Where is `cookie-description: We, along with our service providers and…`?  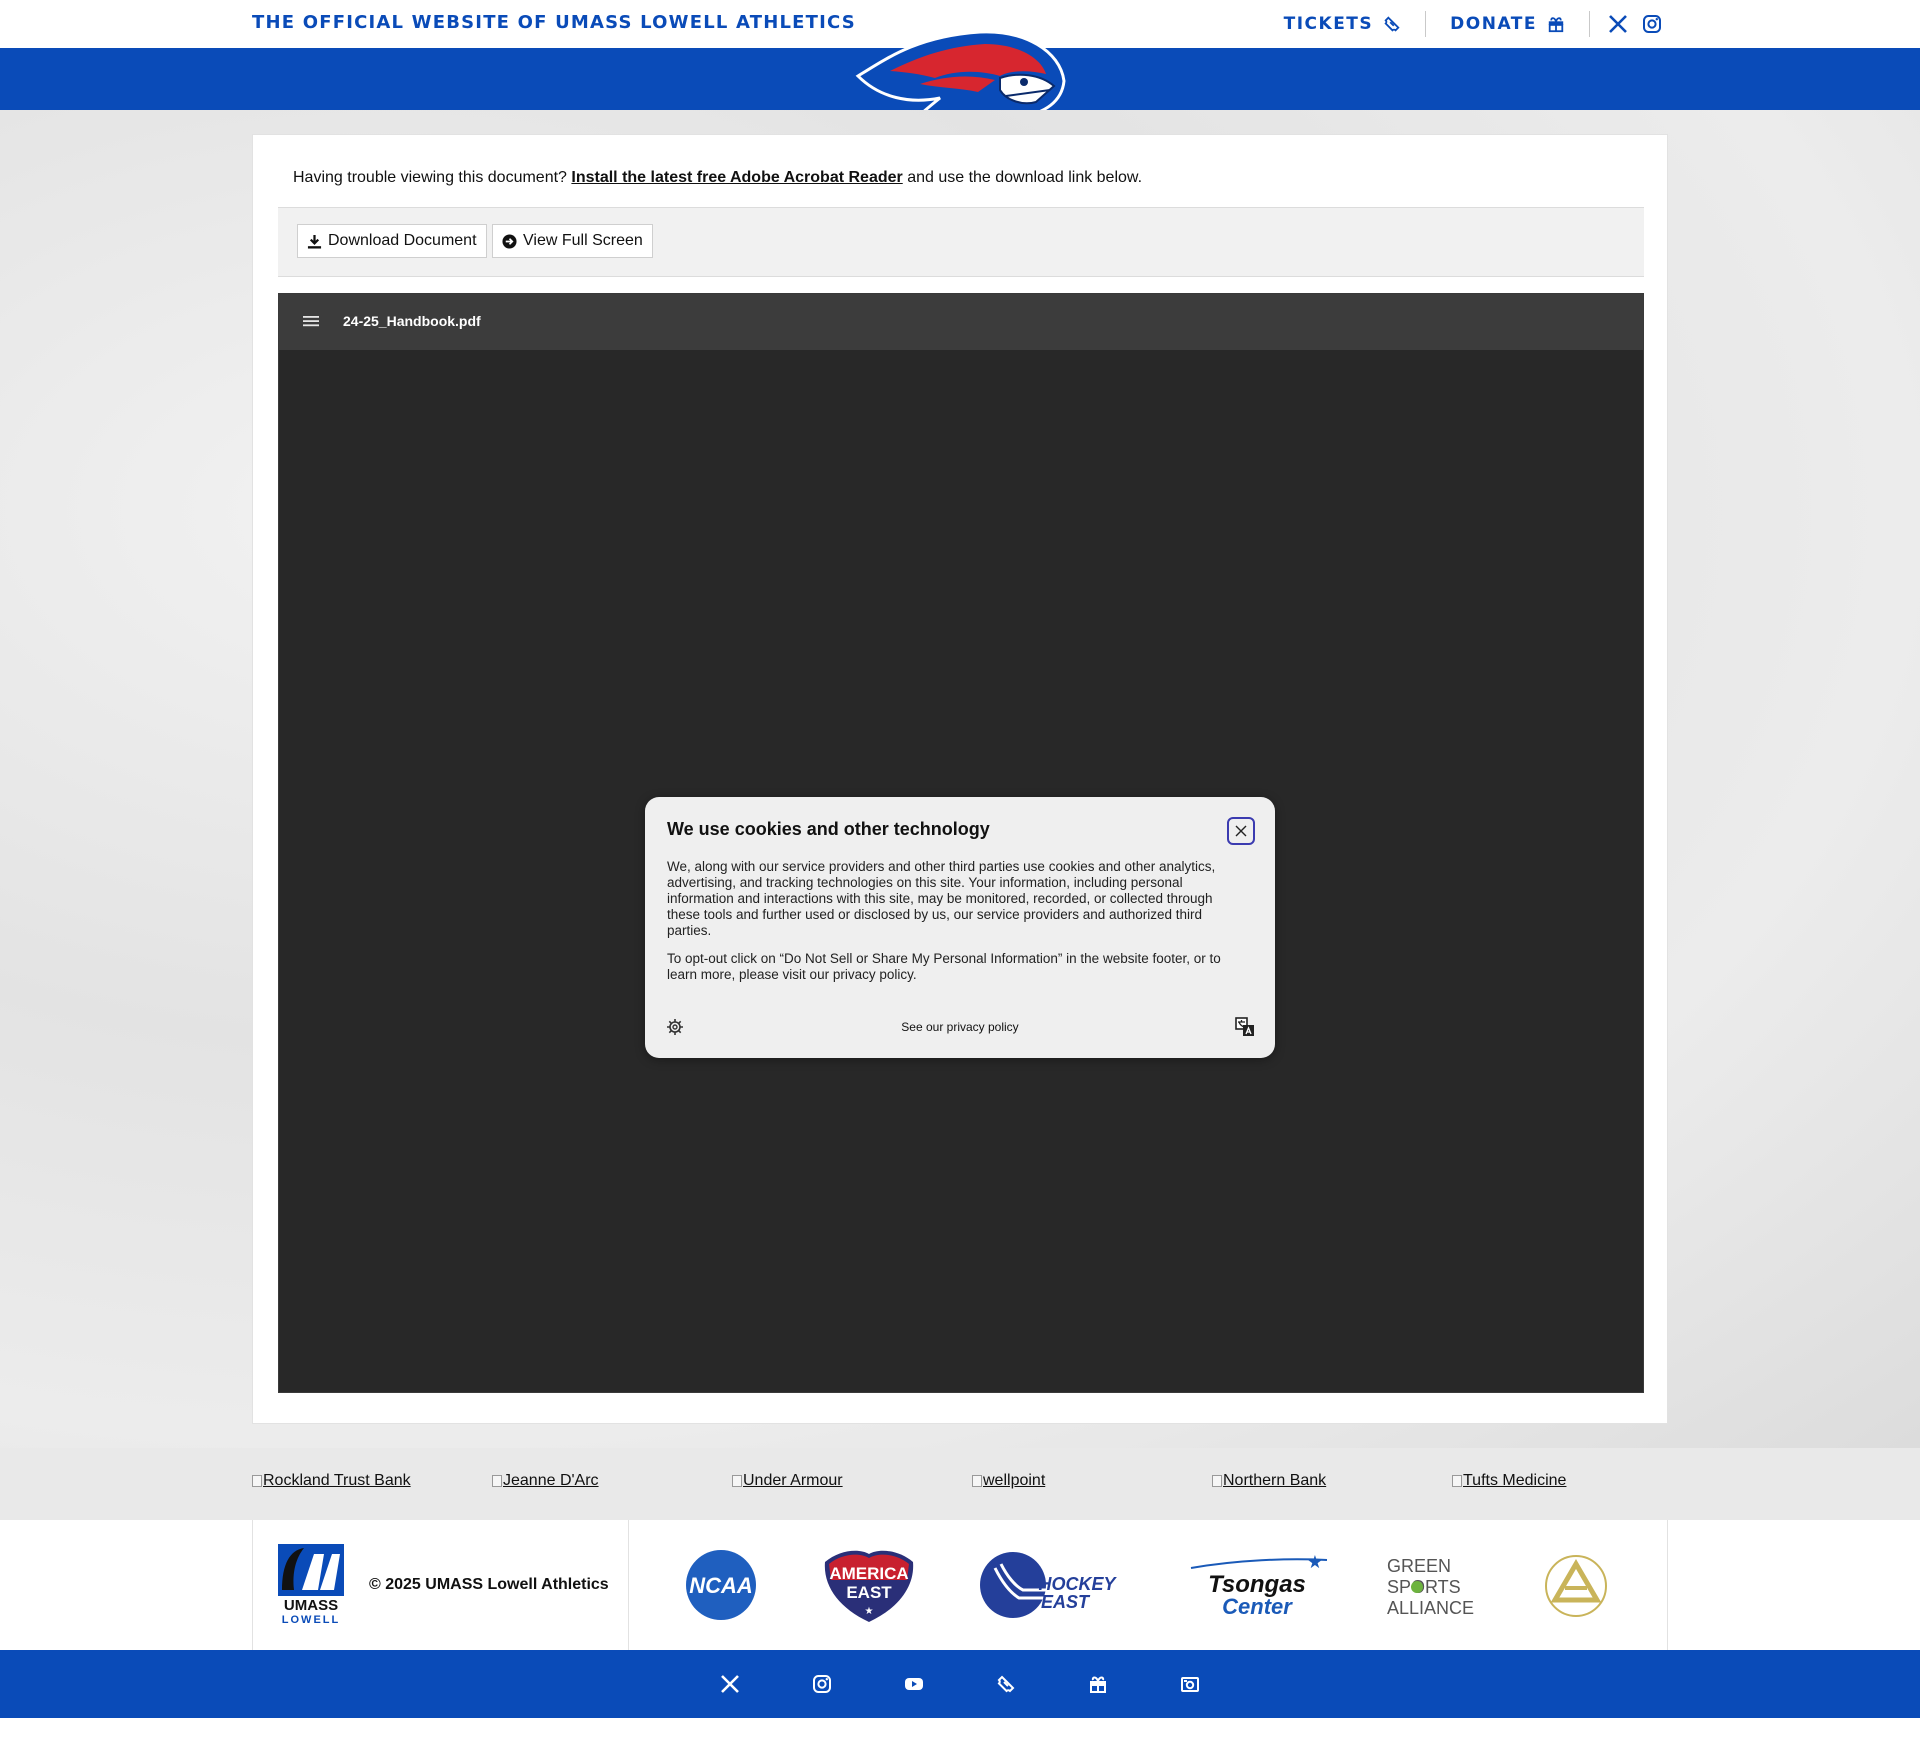 cookie-description: We, along with our service providers and… is located at coordinates (941, 898).